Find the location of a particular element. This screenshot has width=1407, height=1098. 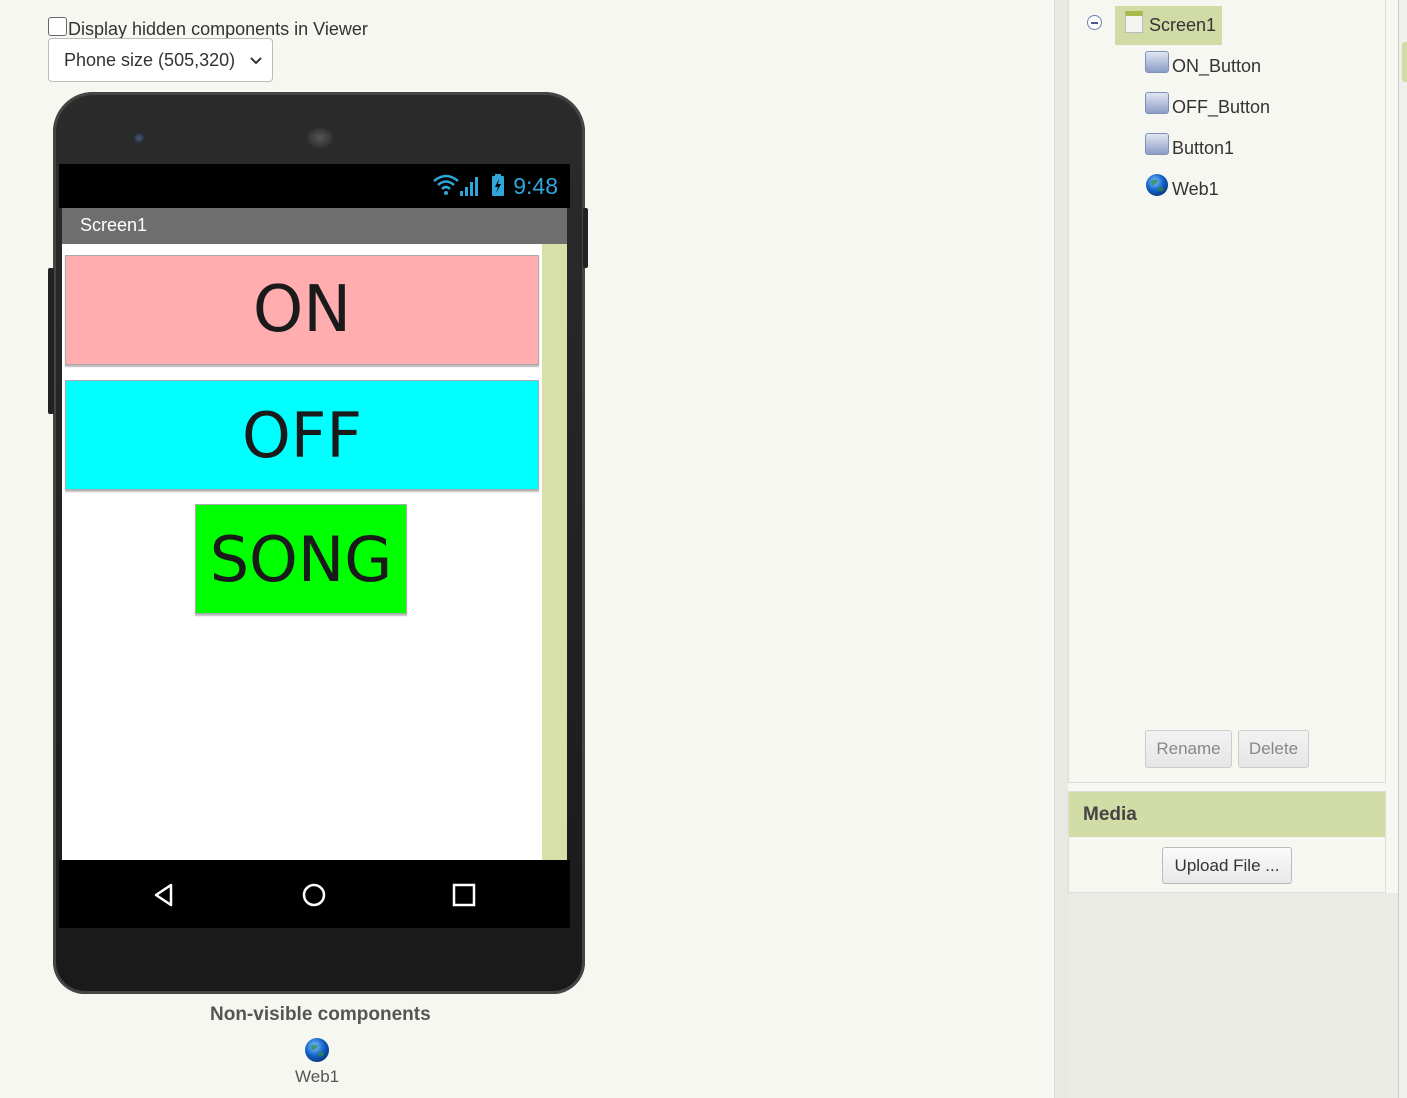

status-bar: 9:48 is located at coordinates (314, 186).